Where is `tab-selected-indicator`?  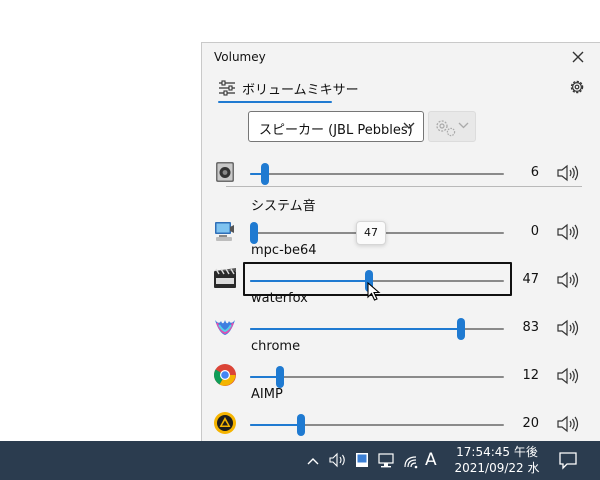
tab-selected-indicator is located at coordinates (275, 102).